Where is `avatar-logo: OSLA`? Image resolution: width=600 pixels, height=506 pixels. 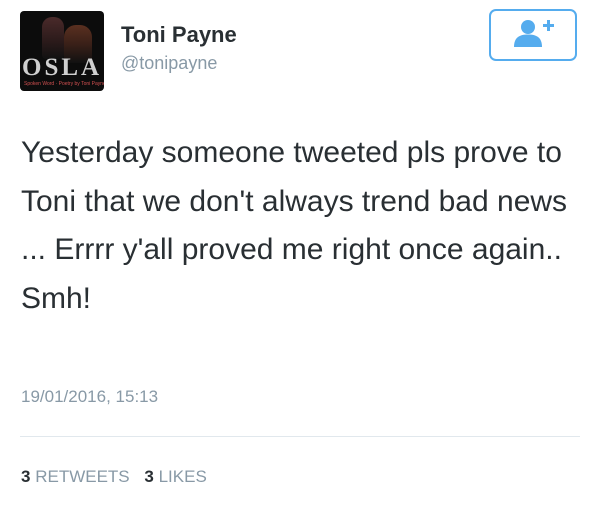
avatar-logo: OSLA is located at coordinates (62, 67).